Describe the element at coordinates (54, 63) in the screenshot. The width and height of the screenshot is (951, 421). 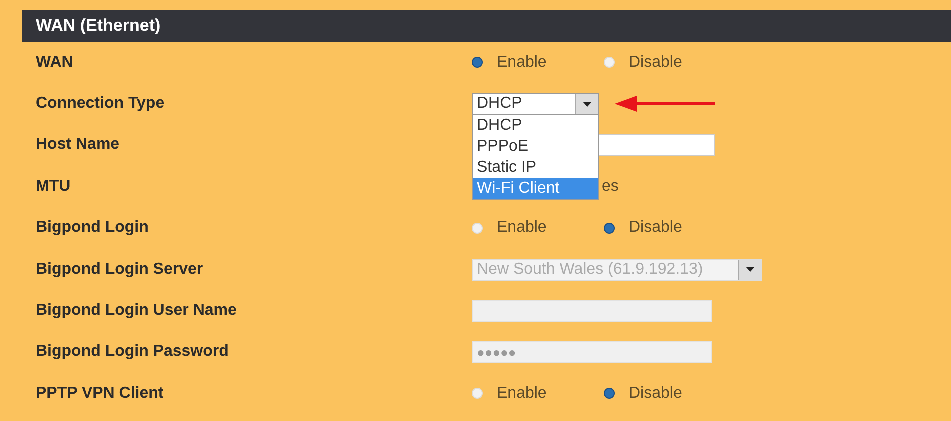
I see `field-label: WAN` at that location.